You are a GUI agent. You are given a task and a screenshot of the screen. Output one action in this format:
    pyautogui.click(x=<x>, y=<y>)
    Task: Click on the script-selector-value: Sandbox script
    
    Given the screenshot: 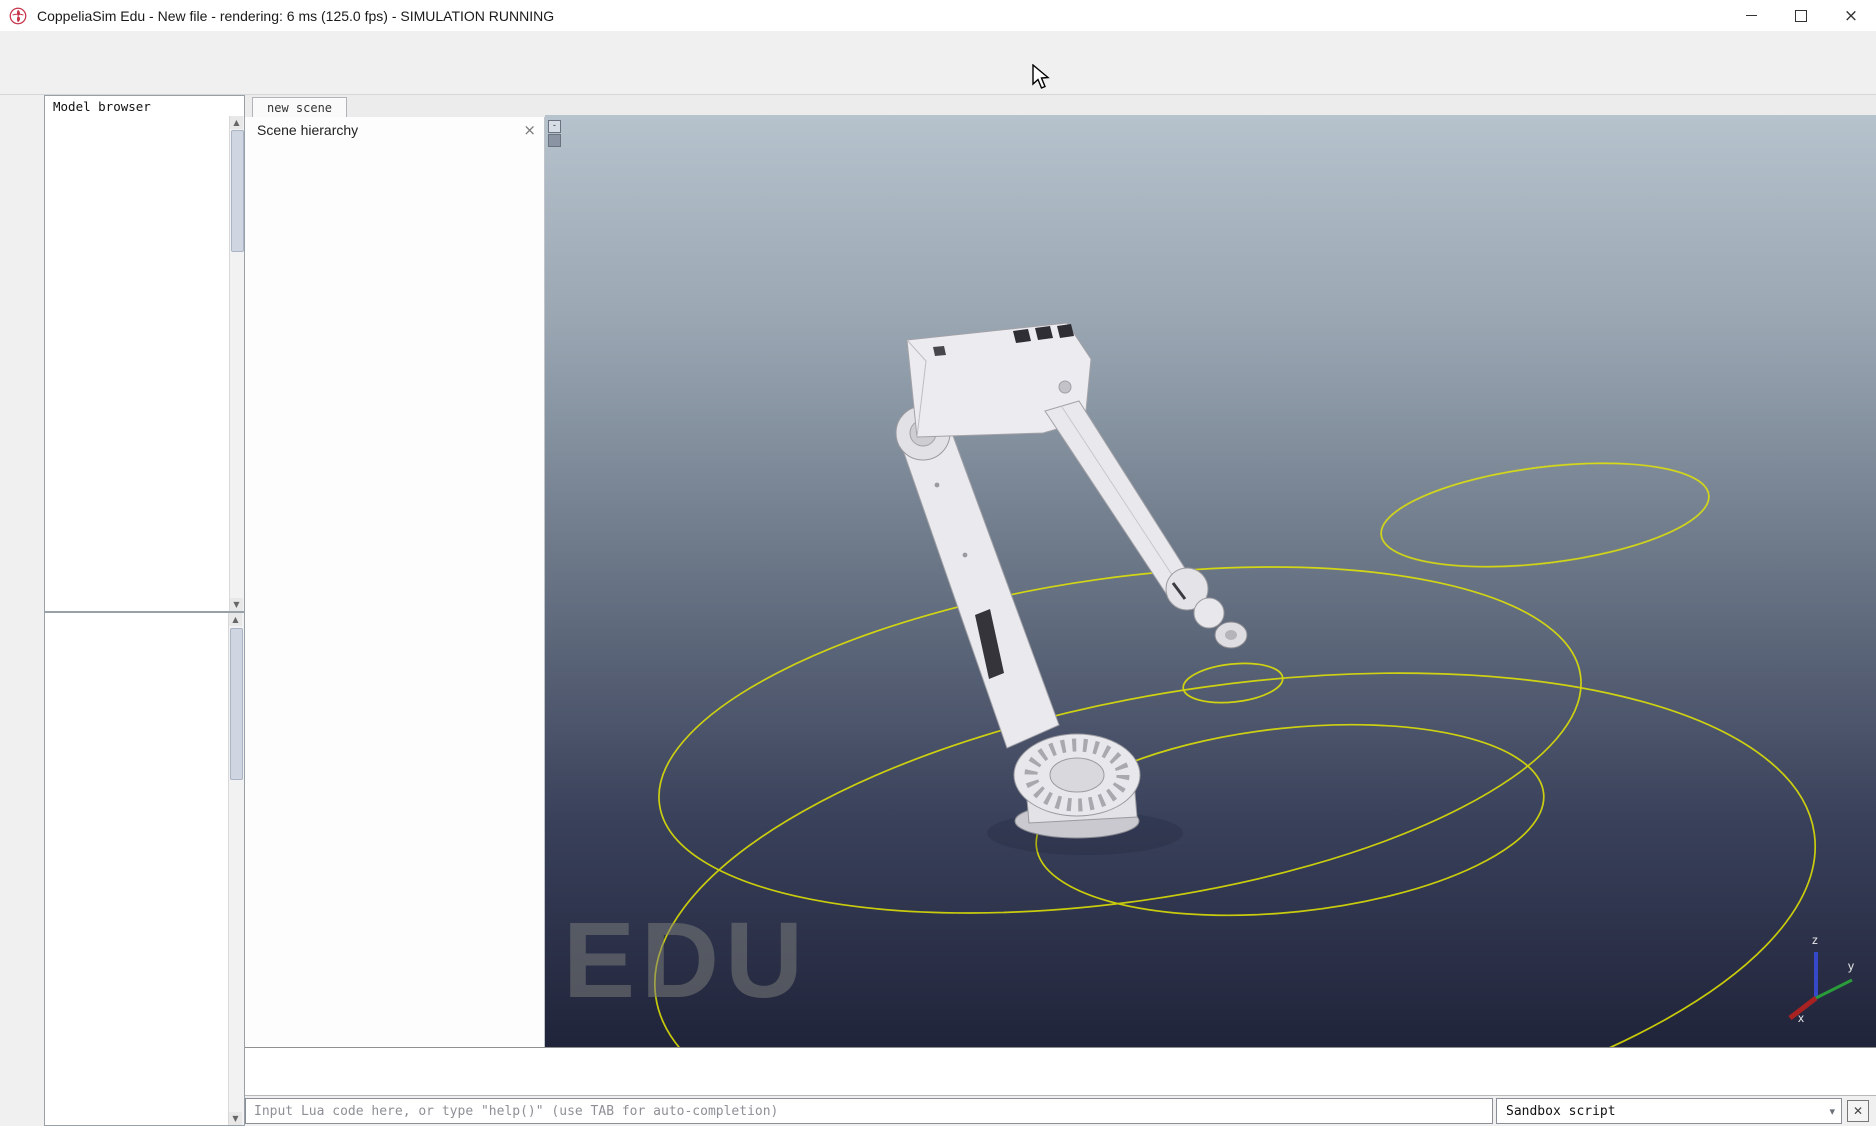 What is the action you would take?
    pyautogui.click(x=1561, y=1111)
    